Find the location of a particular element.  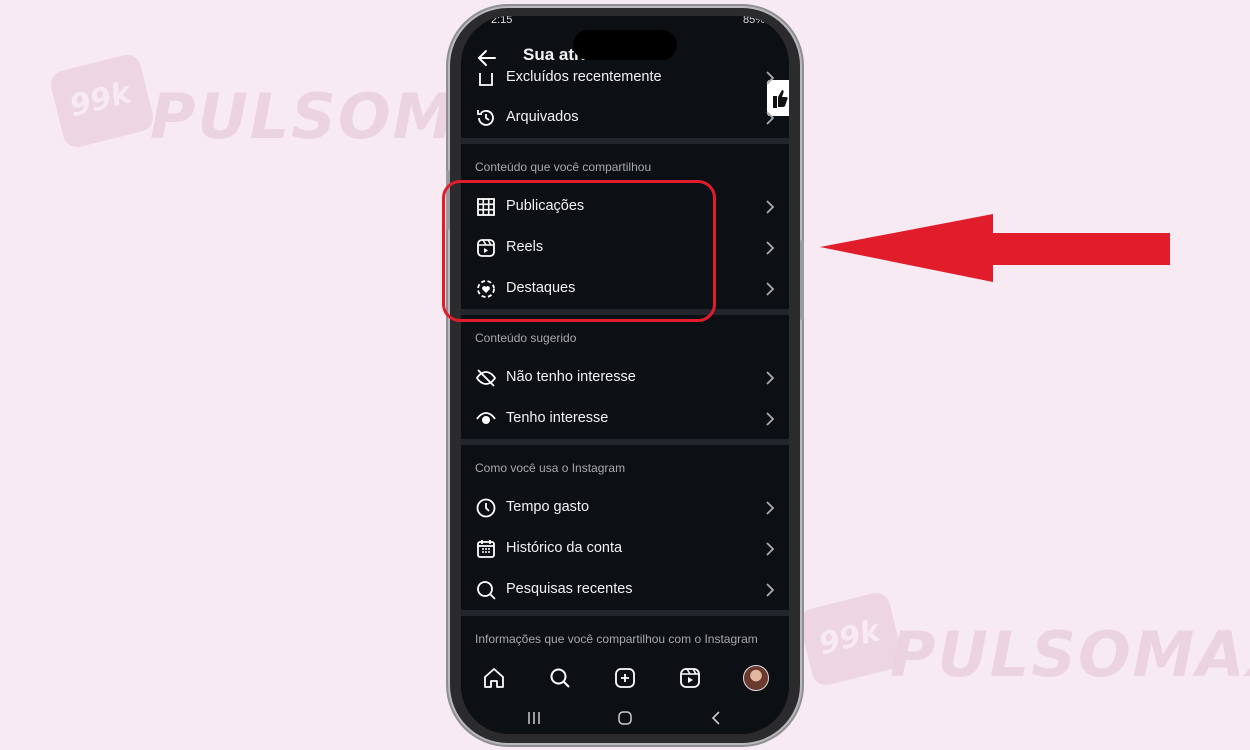

list-item-arquivados: Arquivados is located at coordinates (625, 118).